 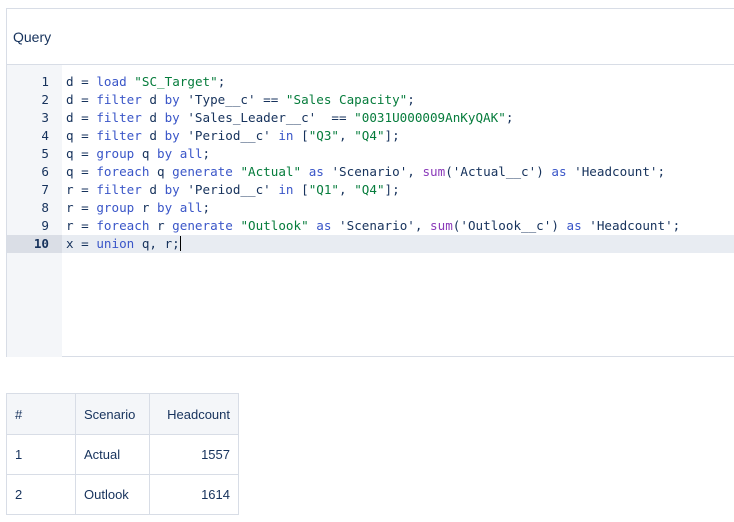 I want to click on header-index: #, so click(x=41, y=414).